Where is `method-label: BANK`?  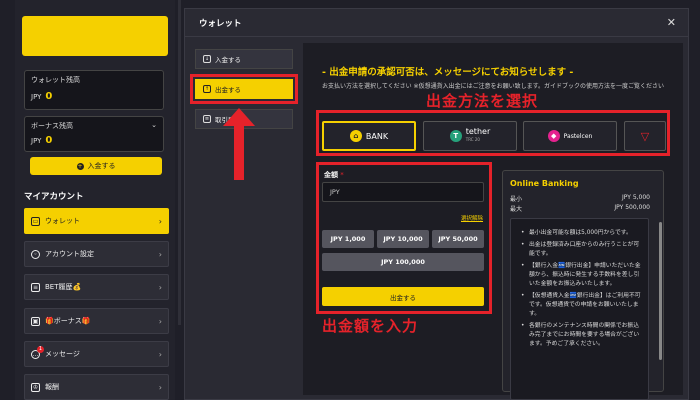 method-label: BANK is located at coordinates (377, 136).